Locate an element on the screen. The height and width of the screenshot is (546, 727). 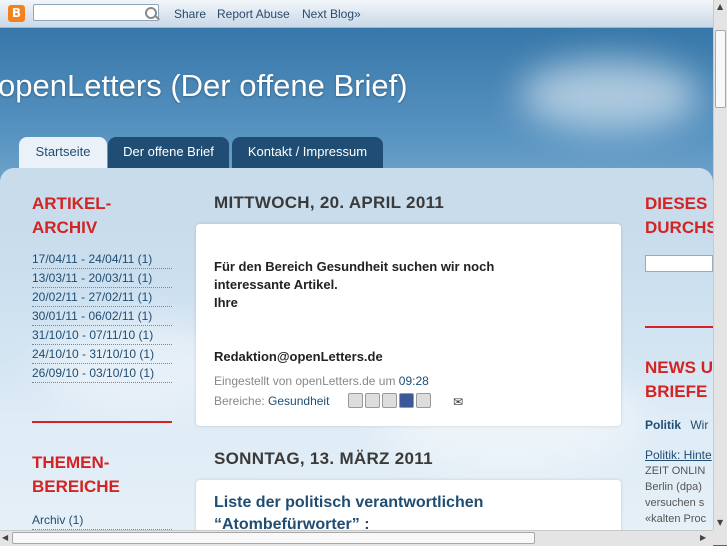
archive-item: 30/01/11 - 06/02/11 (1) is located at coordinates (102, 317).